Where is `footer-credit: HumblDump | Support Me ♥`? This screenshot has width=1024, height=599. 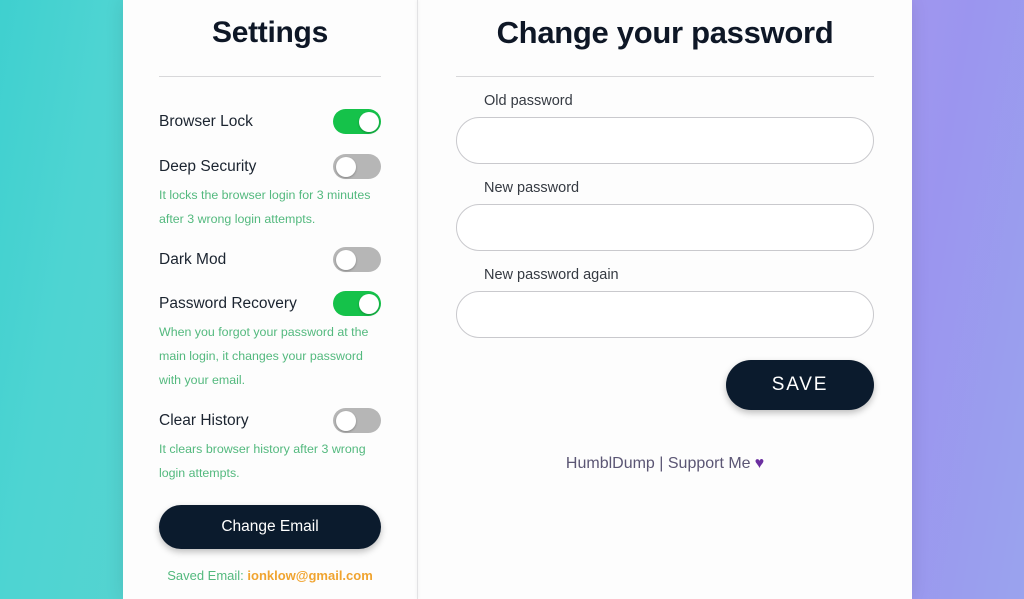
footer-credit: HumblDump | Support Me ♥ is located at coordinates (665, 464).